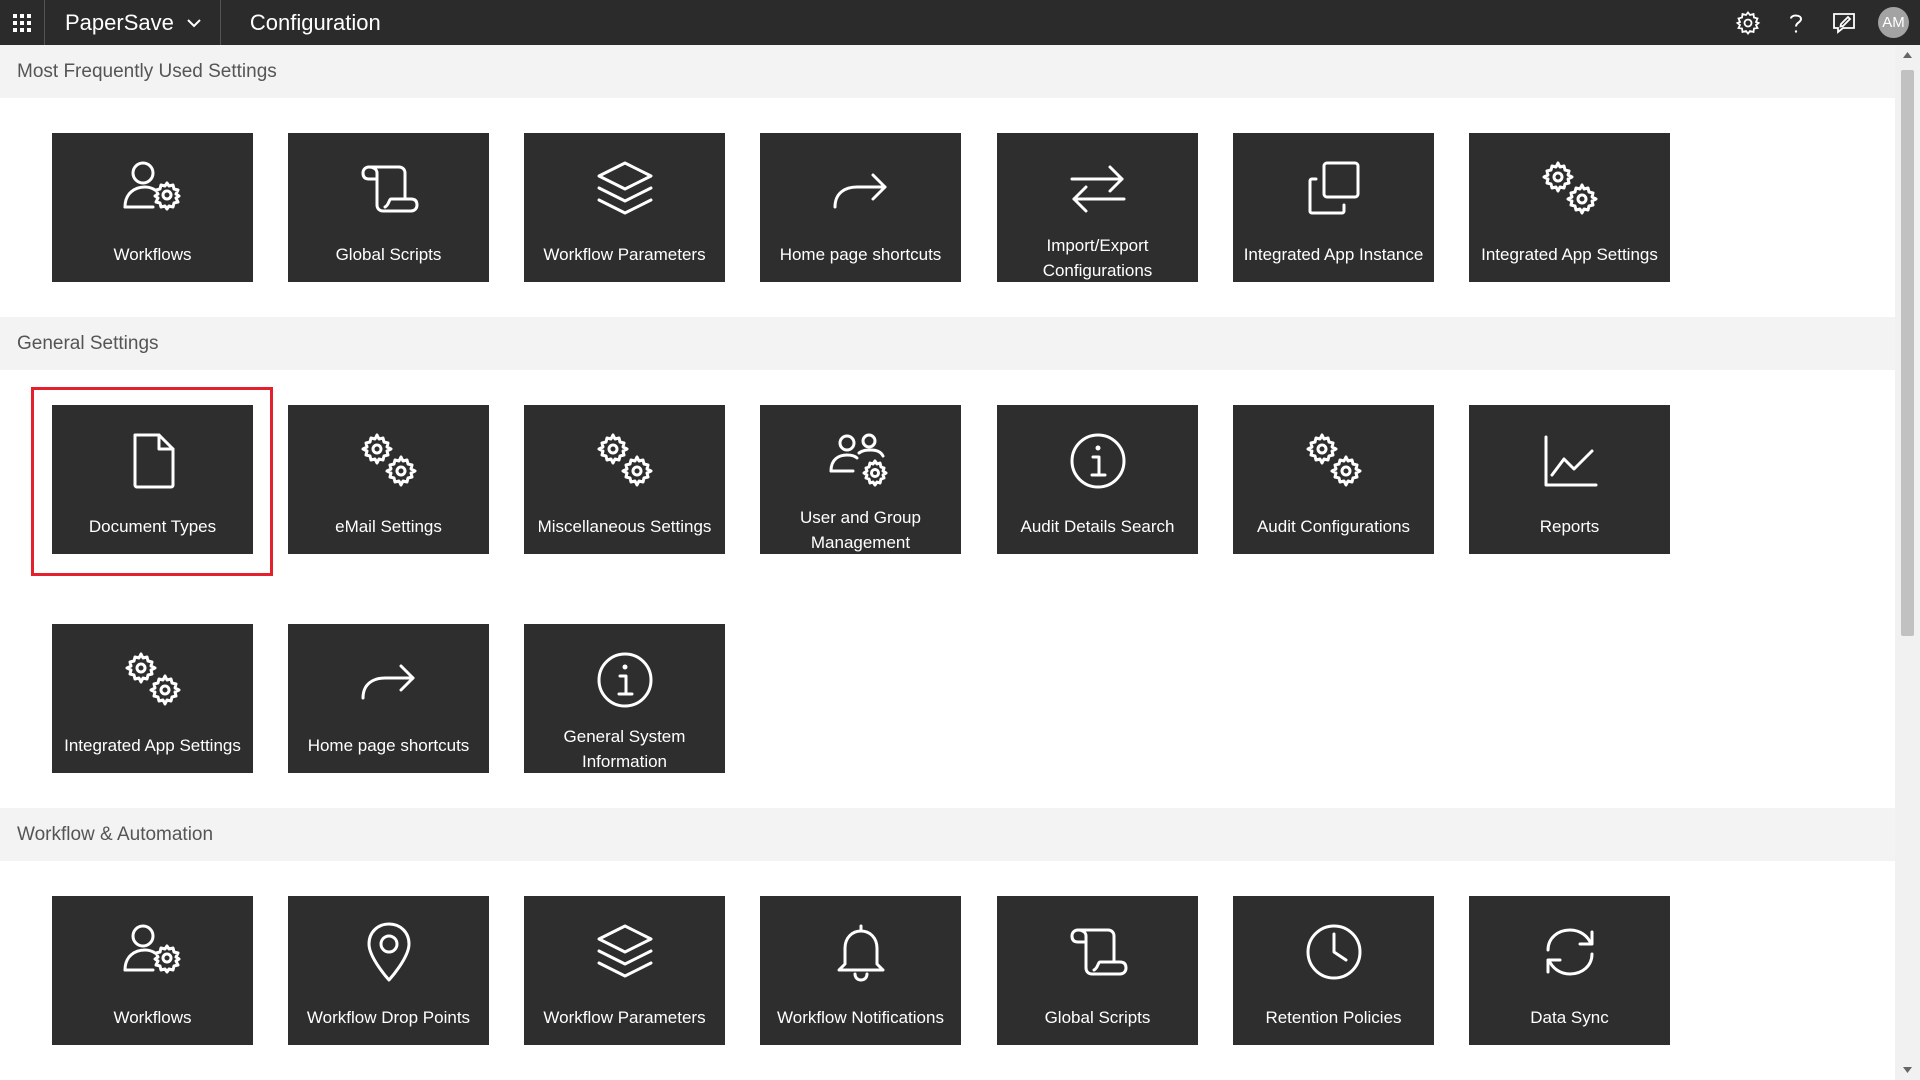 Image resolution: width=1920 pixels, height=1080 pixels. I want to click on scroll-down-button, so click(1907, 1070).